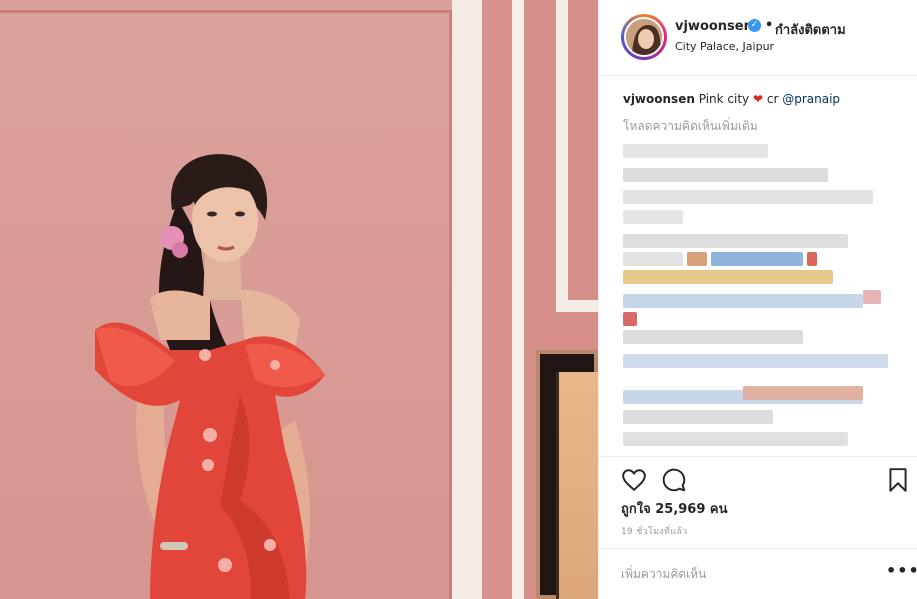  I want to click on red-heart-emoji: ❤, so click(758, 99).